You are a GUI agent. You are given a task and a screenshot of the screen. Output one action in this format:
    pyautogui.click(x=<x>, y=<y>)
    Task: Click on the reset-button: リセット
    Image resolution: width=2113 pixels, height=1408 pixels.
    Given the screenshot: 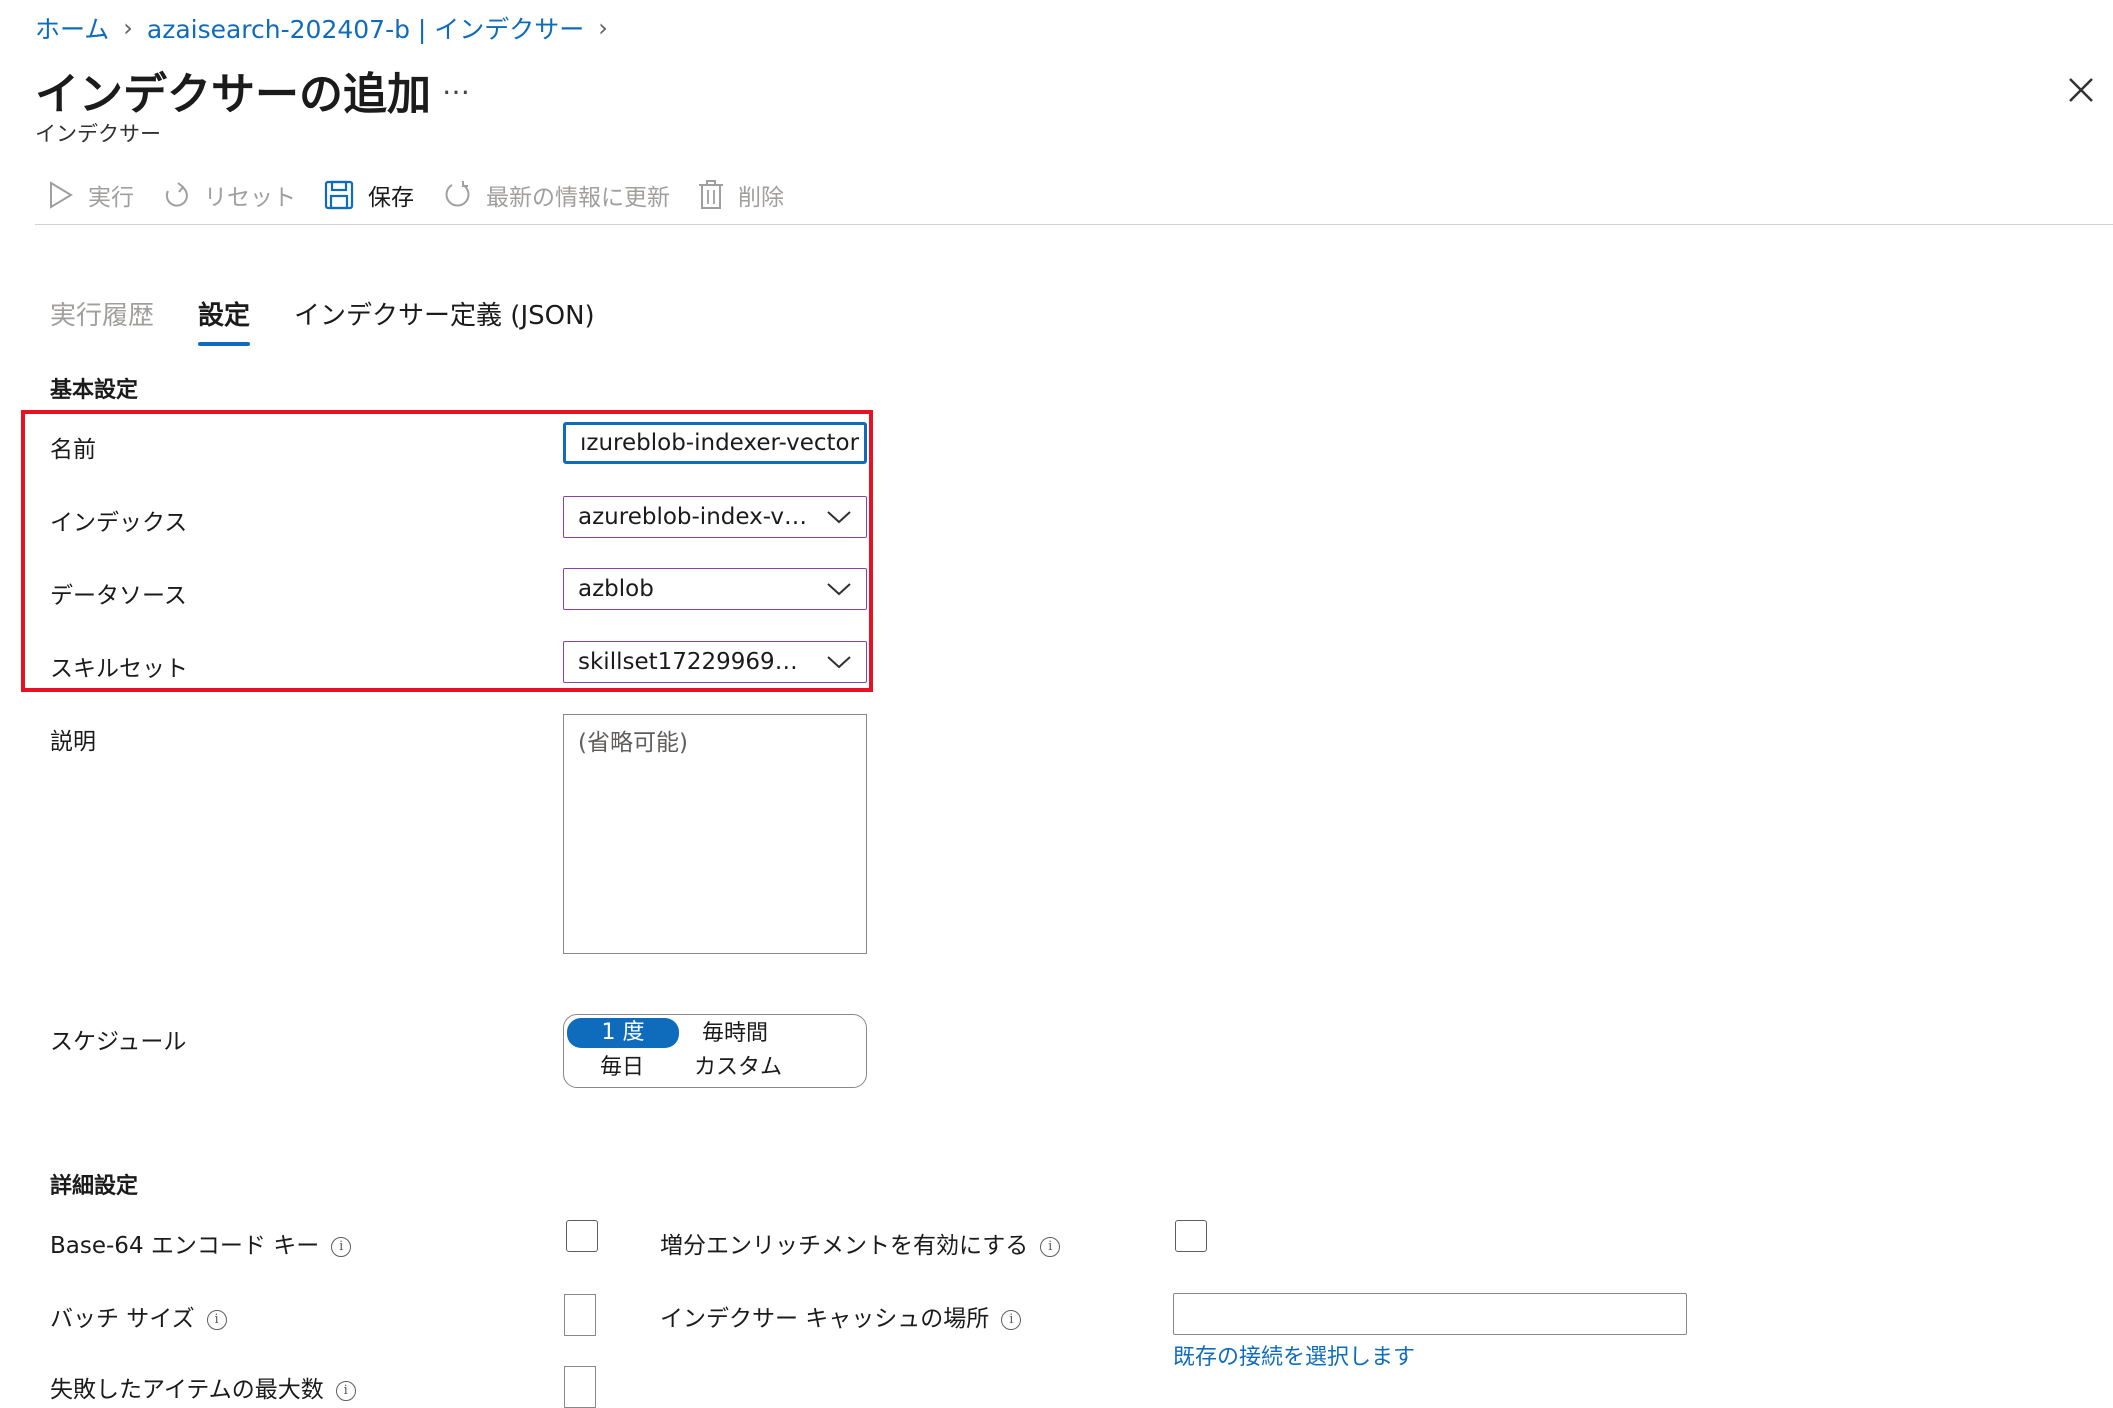 What is the action you would take?
    pyautogui.click(x=229, y=195)
    